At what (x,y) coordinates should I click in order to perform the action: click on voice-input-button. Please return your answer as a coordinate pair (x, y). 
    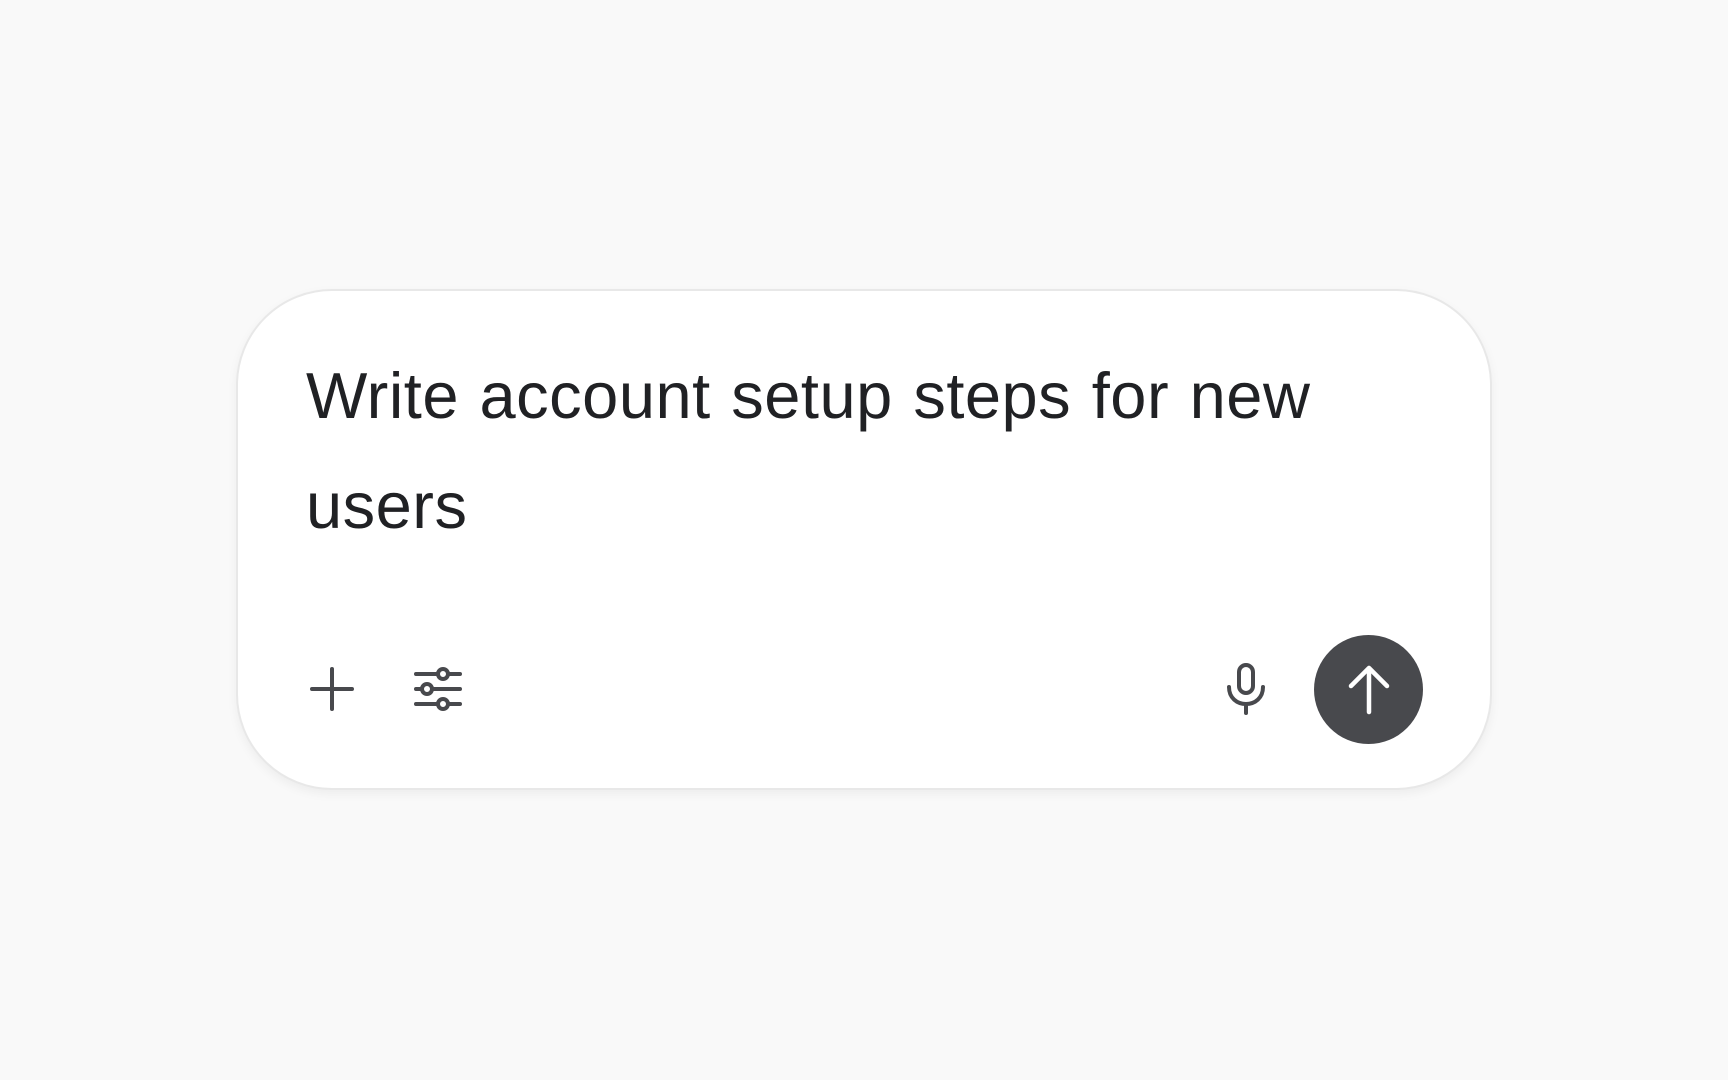
    Looking at the image, I should click on (1246, 689).